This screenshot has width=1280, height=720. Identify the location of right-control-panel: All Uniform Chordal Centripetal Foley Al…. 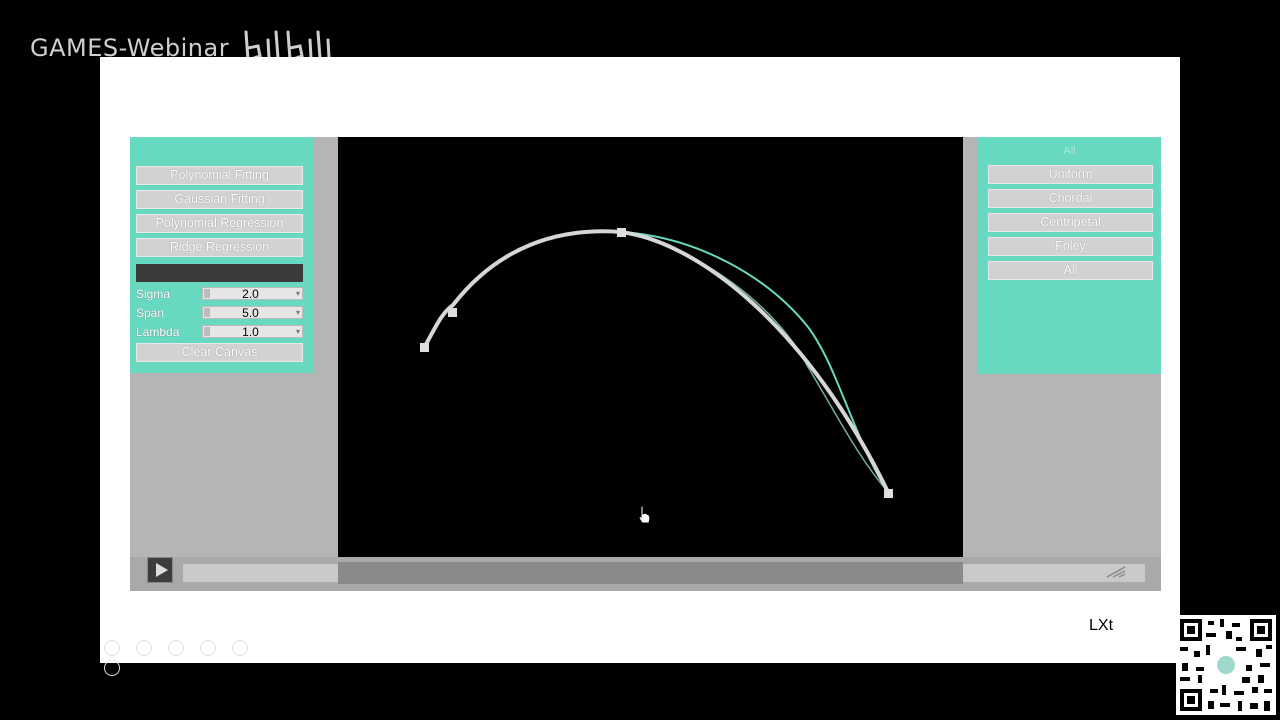
(1069, 255).